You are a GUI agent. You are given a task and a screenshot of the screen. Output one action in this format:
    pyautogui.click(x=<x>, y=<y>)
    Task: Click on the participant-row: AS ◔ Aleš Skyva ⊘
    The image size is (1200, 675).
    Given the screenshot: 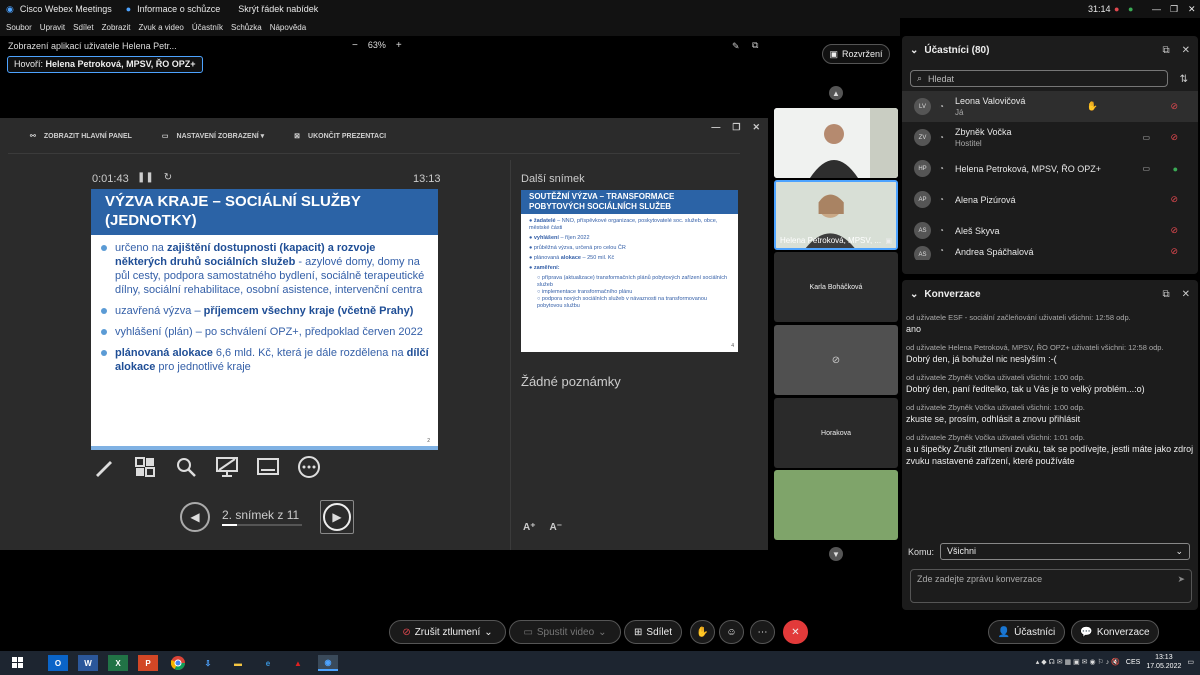 What is the action you would take?
    pyautogui.click(x=1050, y=230)
    